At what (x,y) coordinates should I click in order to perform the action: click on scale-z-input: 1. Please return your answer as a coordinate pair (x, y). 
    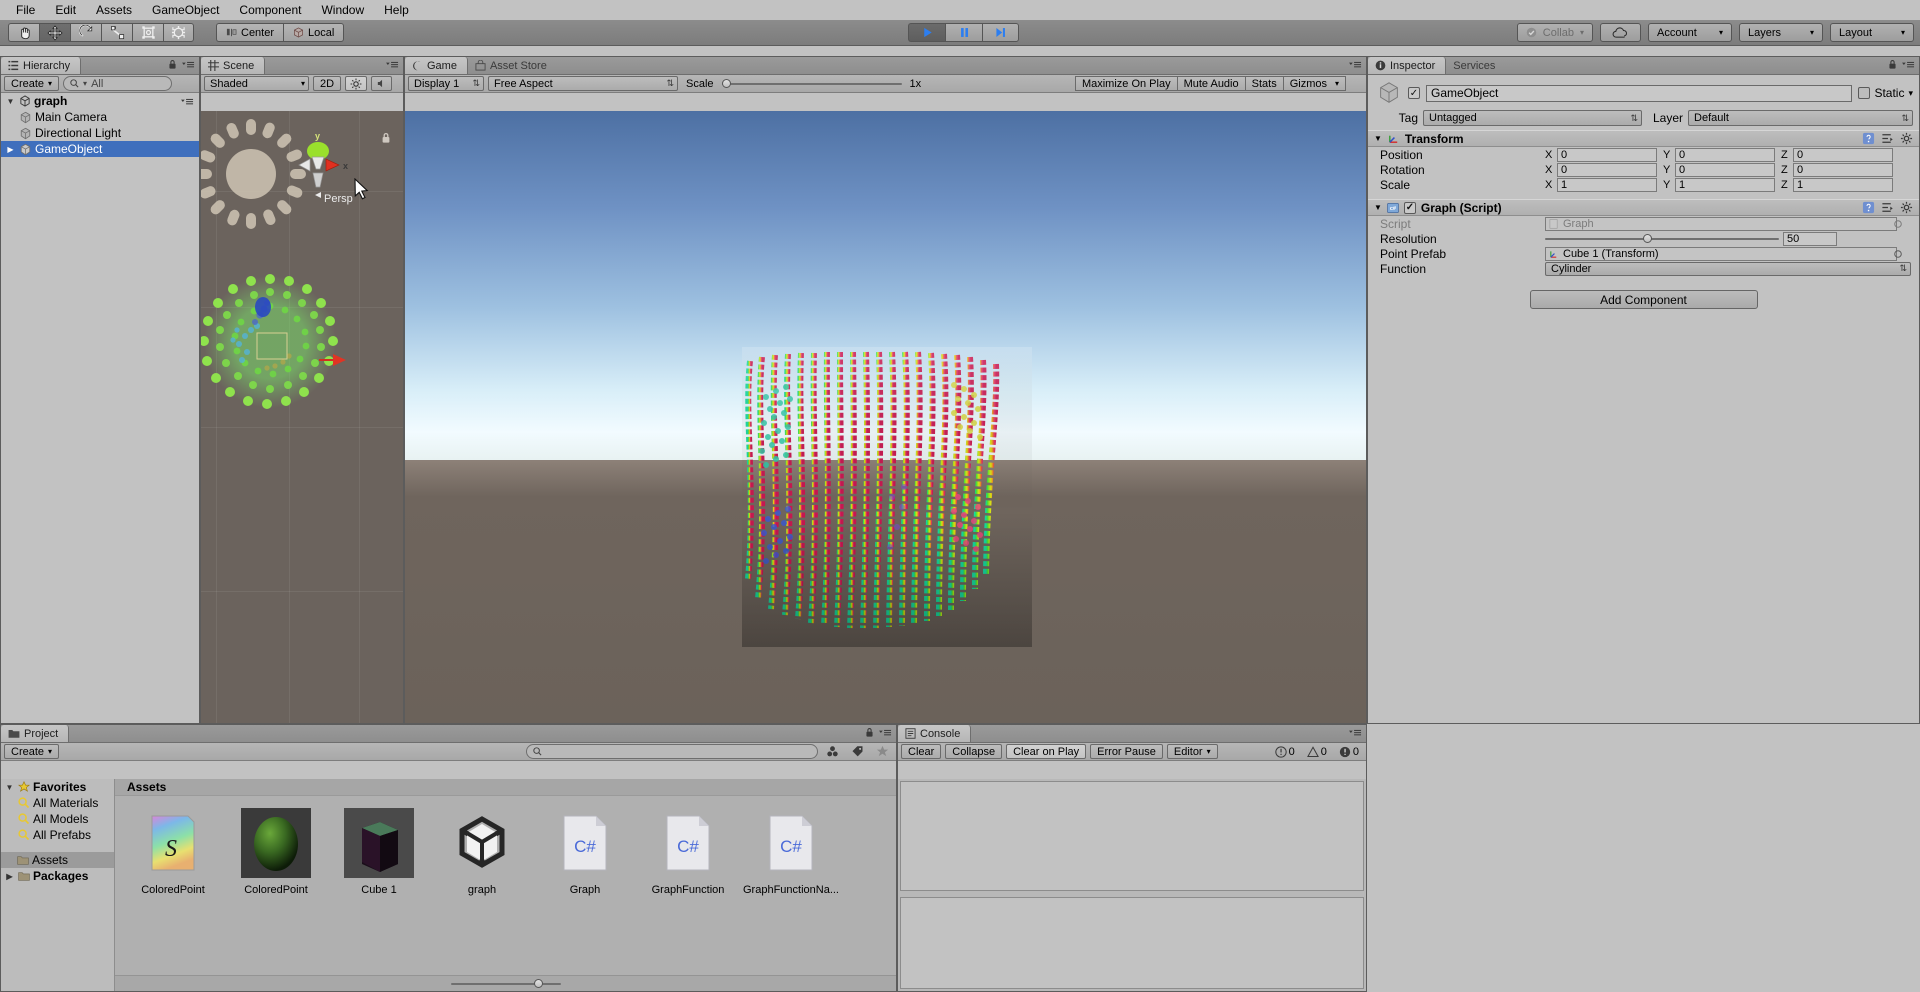
    Looking at the image, I should click on (1843, 184).